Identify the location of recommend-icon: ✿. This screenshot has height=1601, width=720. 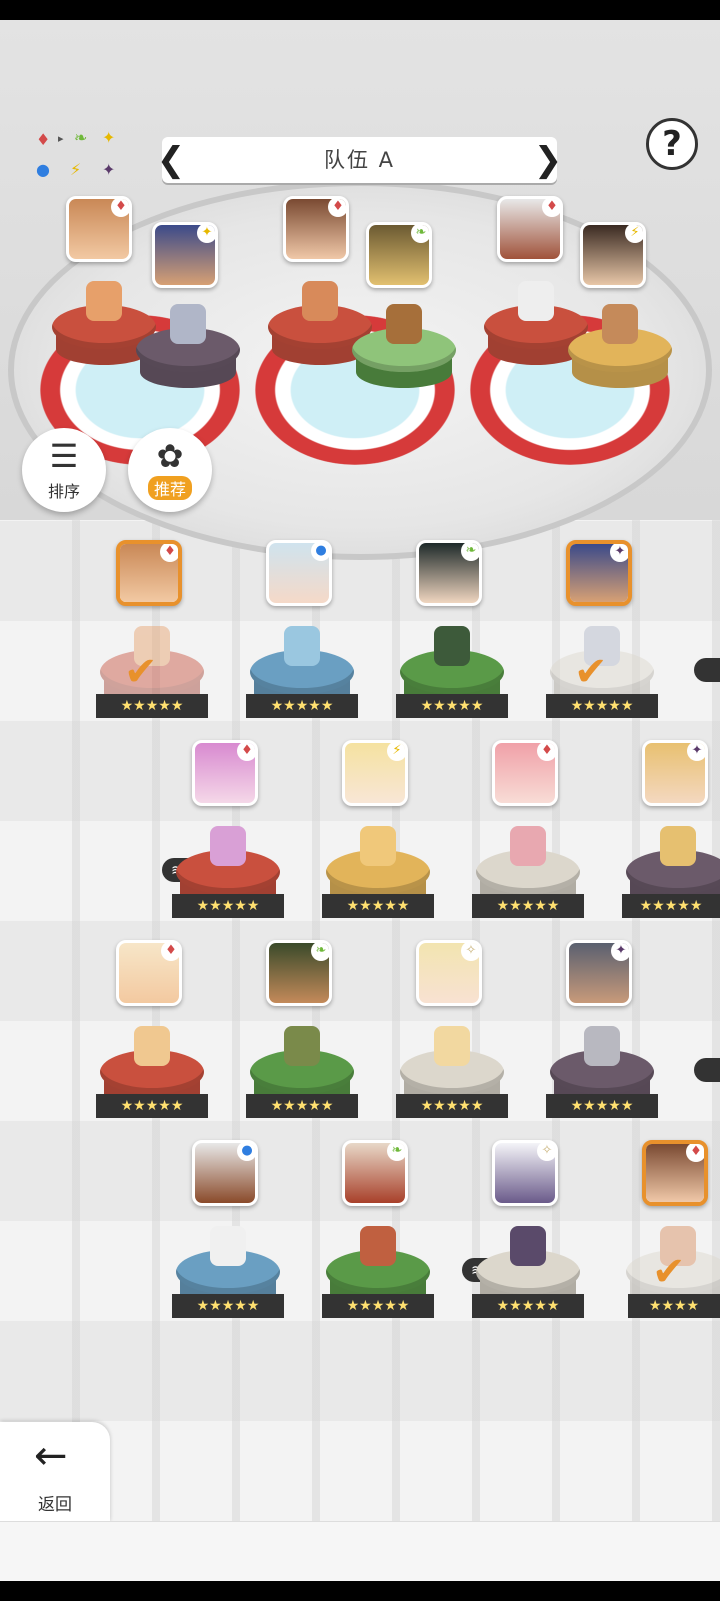
(170, 456).